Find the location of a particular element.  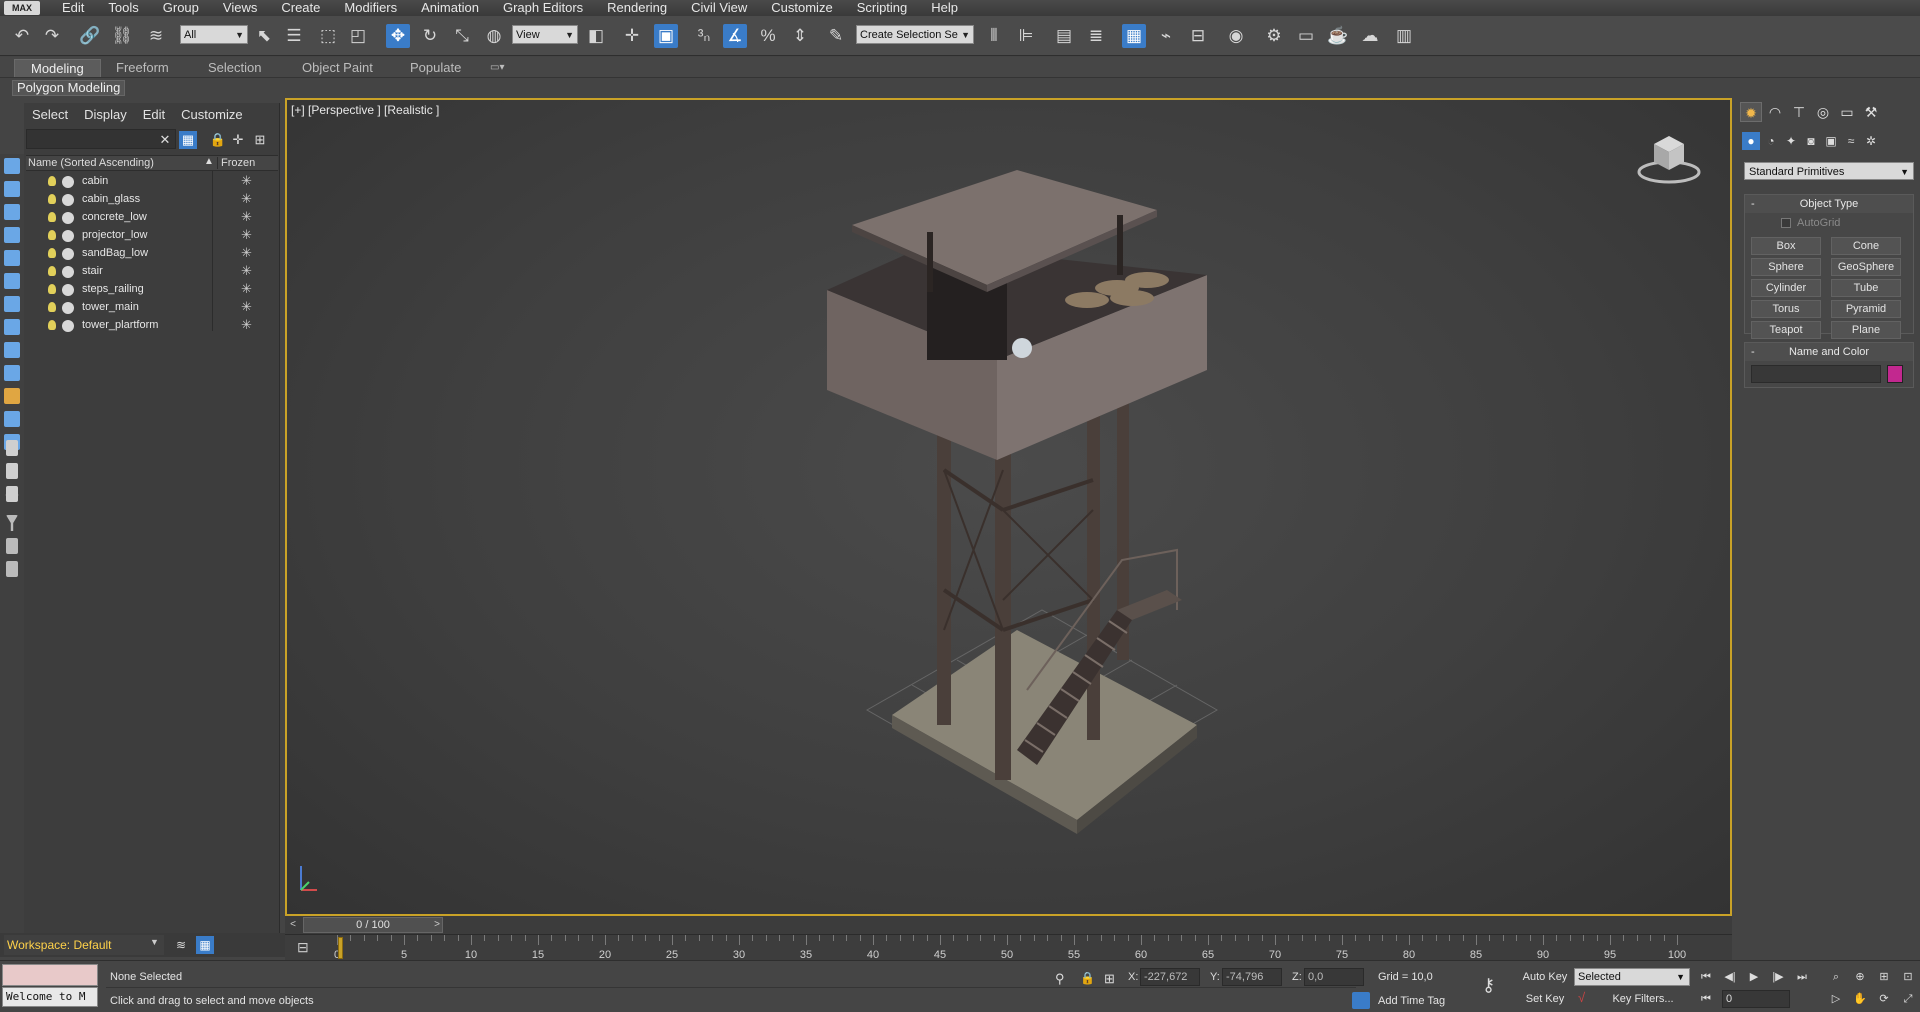

object-type-header: - Object Type is located at coordinates (1829, 204).